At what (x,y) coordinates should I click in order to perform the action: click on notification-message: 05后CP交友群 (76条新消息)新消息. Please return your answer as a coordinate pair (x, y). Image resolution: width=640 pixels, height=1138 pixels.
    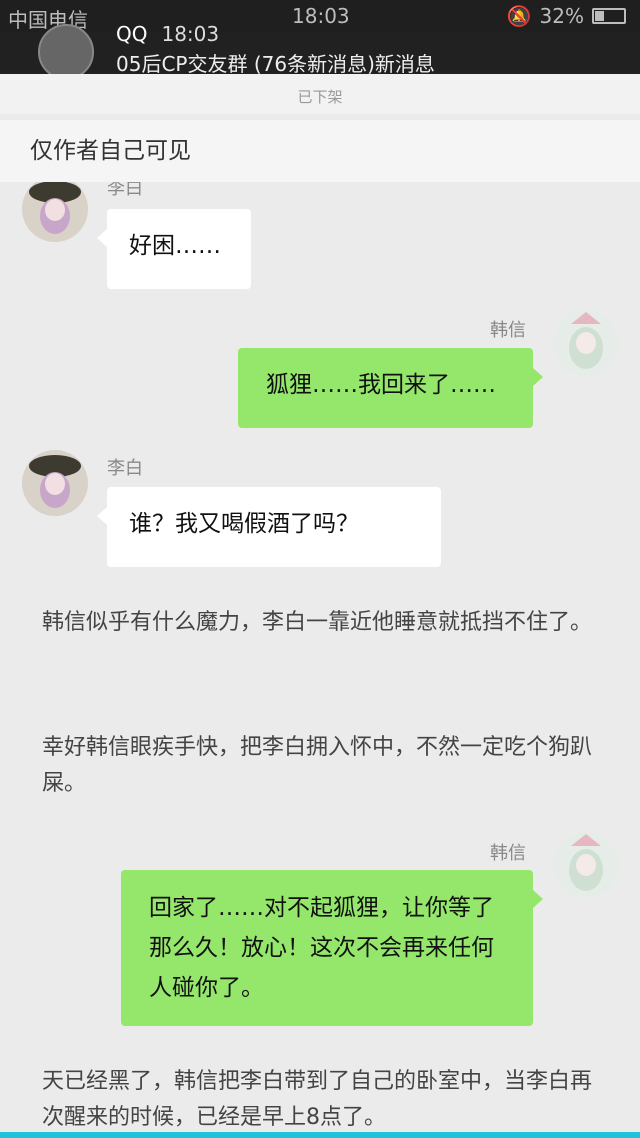
    Looking at the image, I should click on (275, 64).